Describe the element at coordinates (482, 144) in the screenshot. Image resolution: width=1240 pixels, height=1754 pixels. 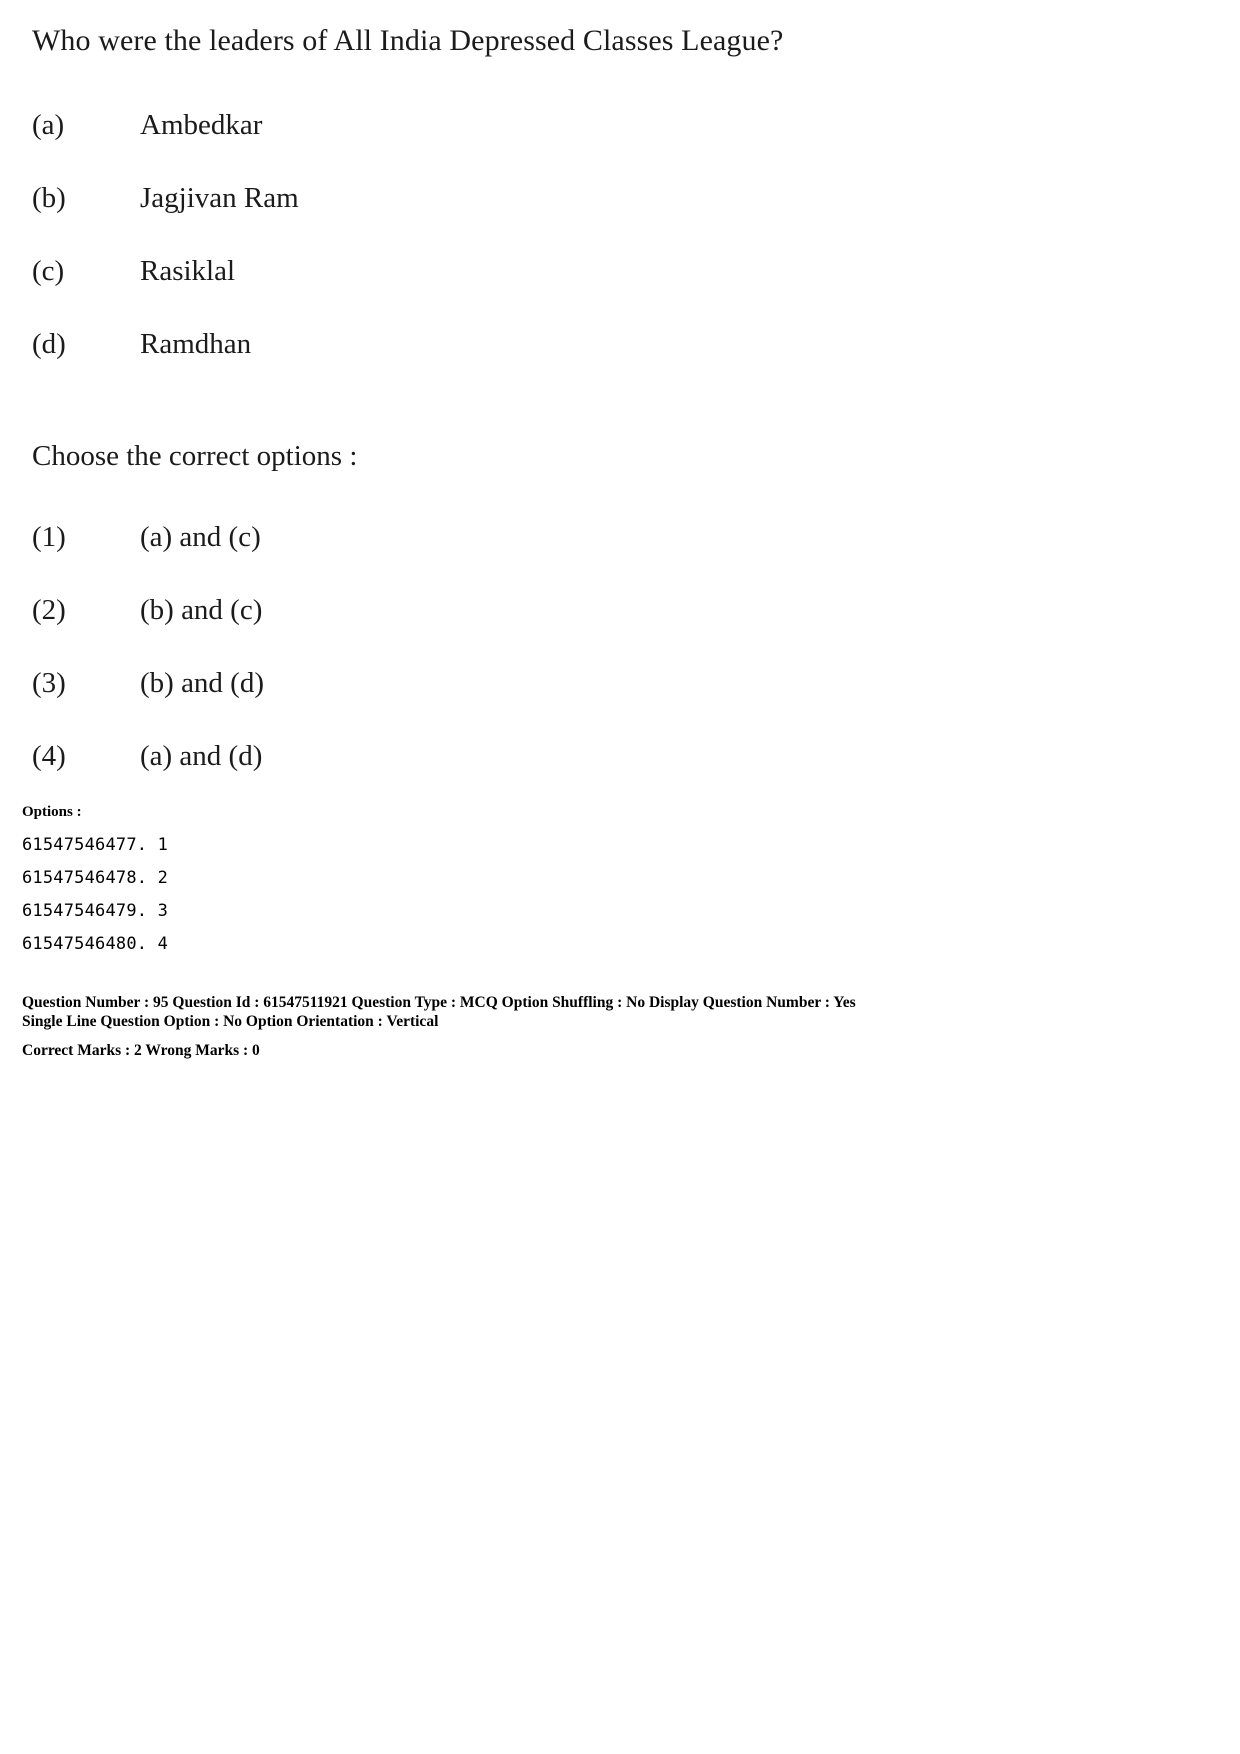
I see `statement-item-a: (a) Ambedkar` at that location.